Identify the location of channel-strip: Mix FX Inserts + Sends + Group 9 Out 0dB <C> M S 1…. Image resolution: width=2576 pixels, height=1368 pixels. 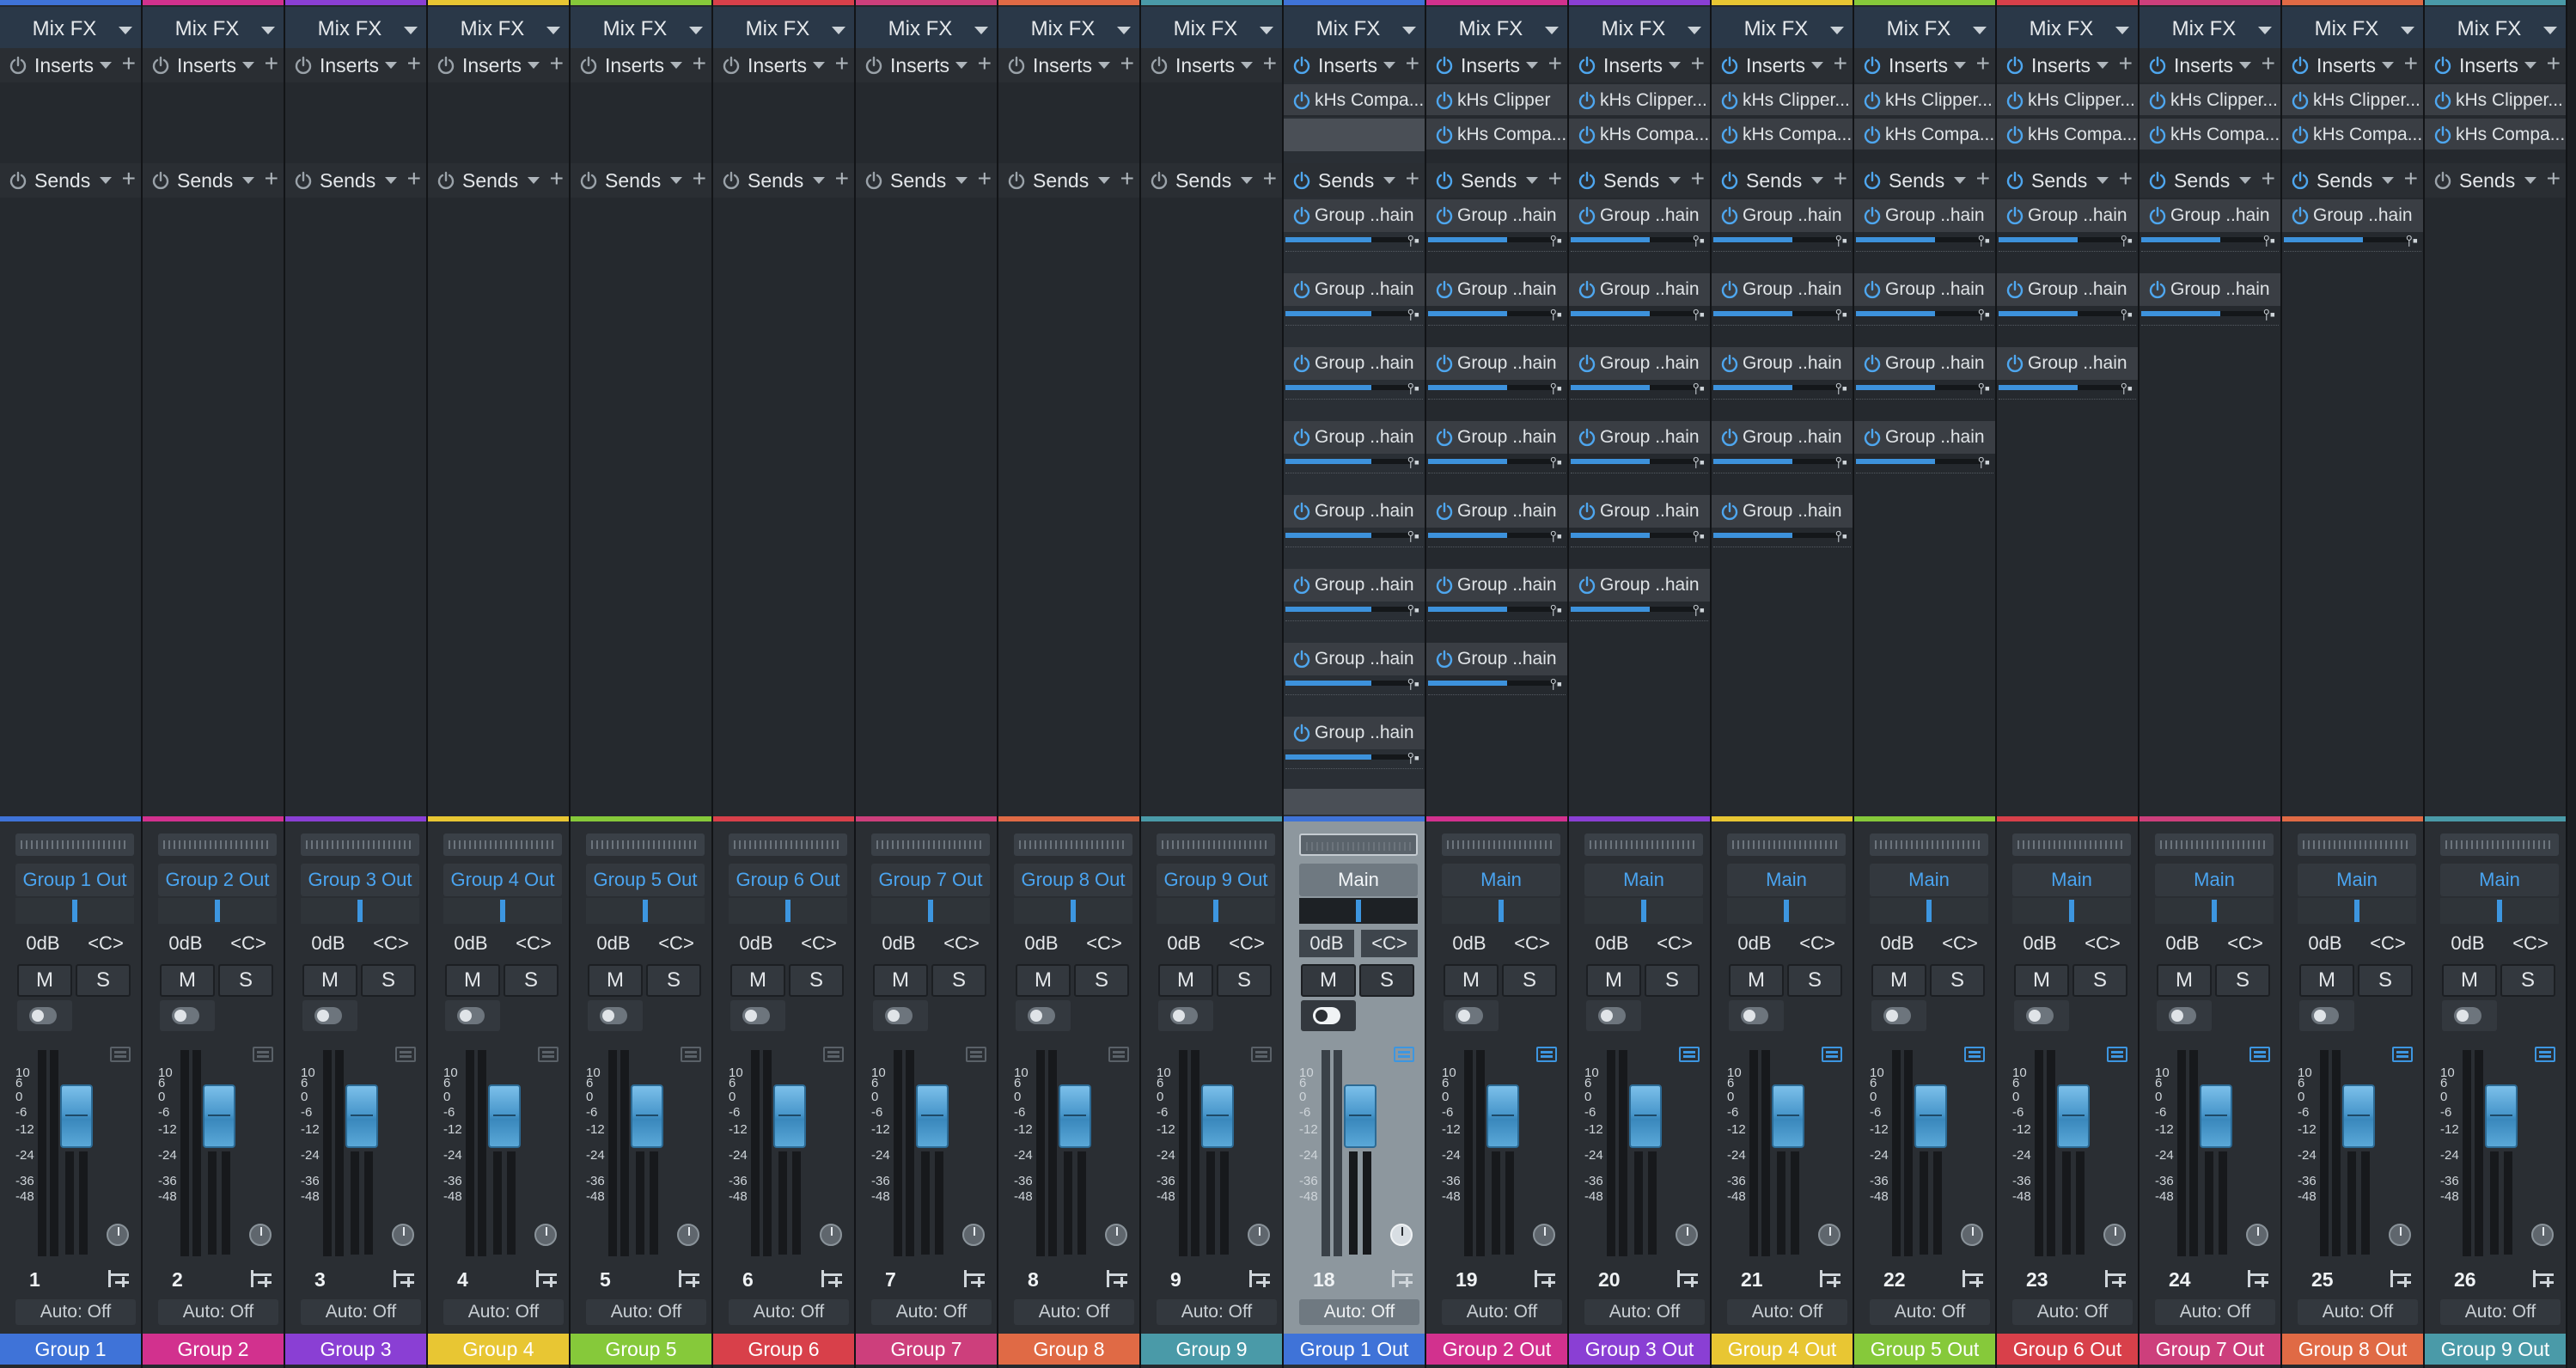
(1212, 684).